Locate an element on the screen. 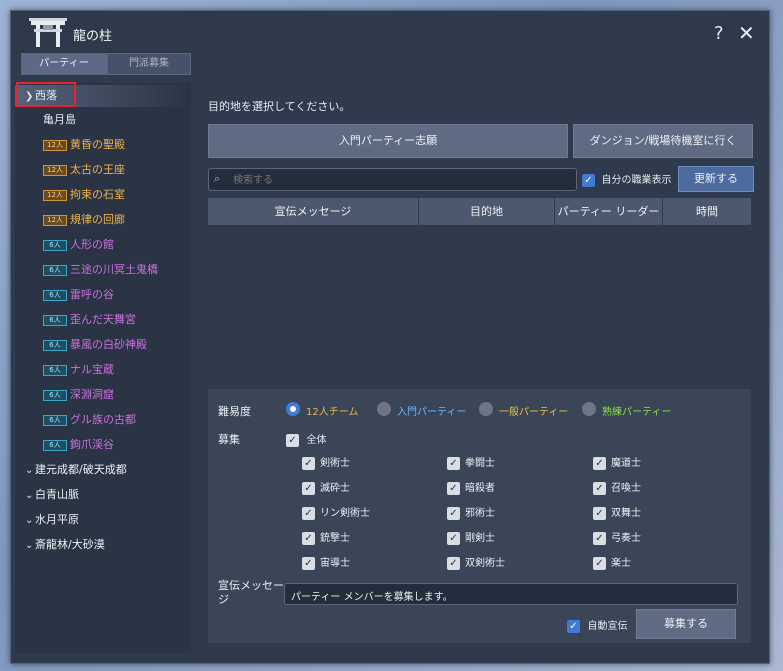 Image resolution: width=783 pixels, height=671 pixels. job-toggle: ✓ 剛剣士 is located at coordinates (471, 537).